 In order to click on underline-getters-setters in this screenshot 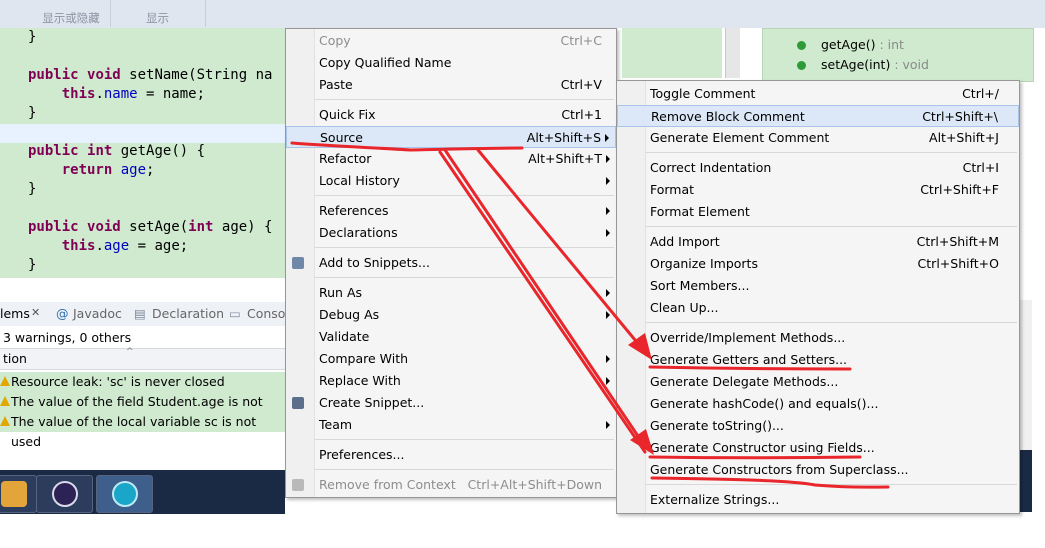, I will do `click(750, 368)`.